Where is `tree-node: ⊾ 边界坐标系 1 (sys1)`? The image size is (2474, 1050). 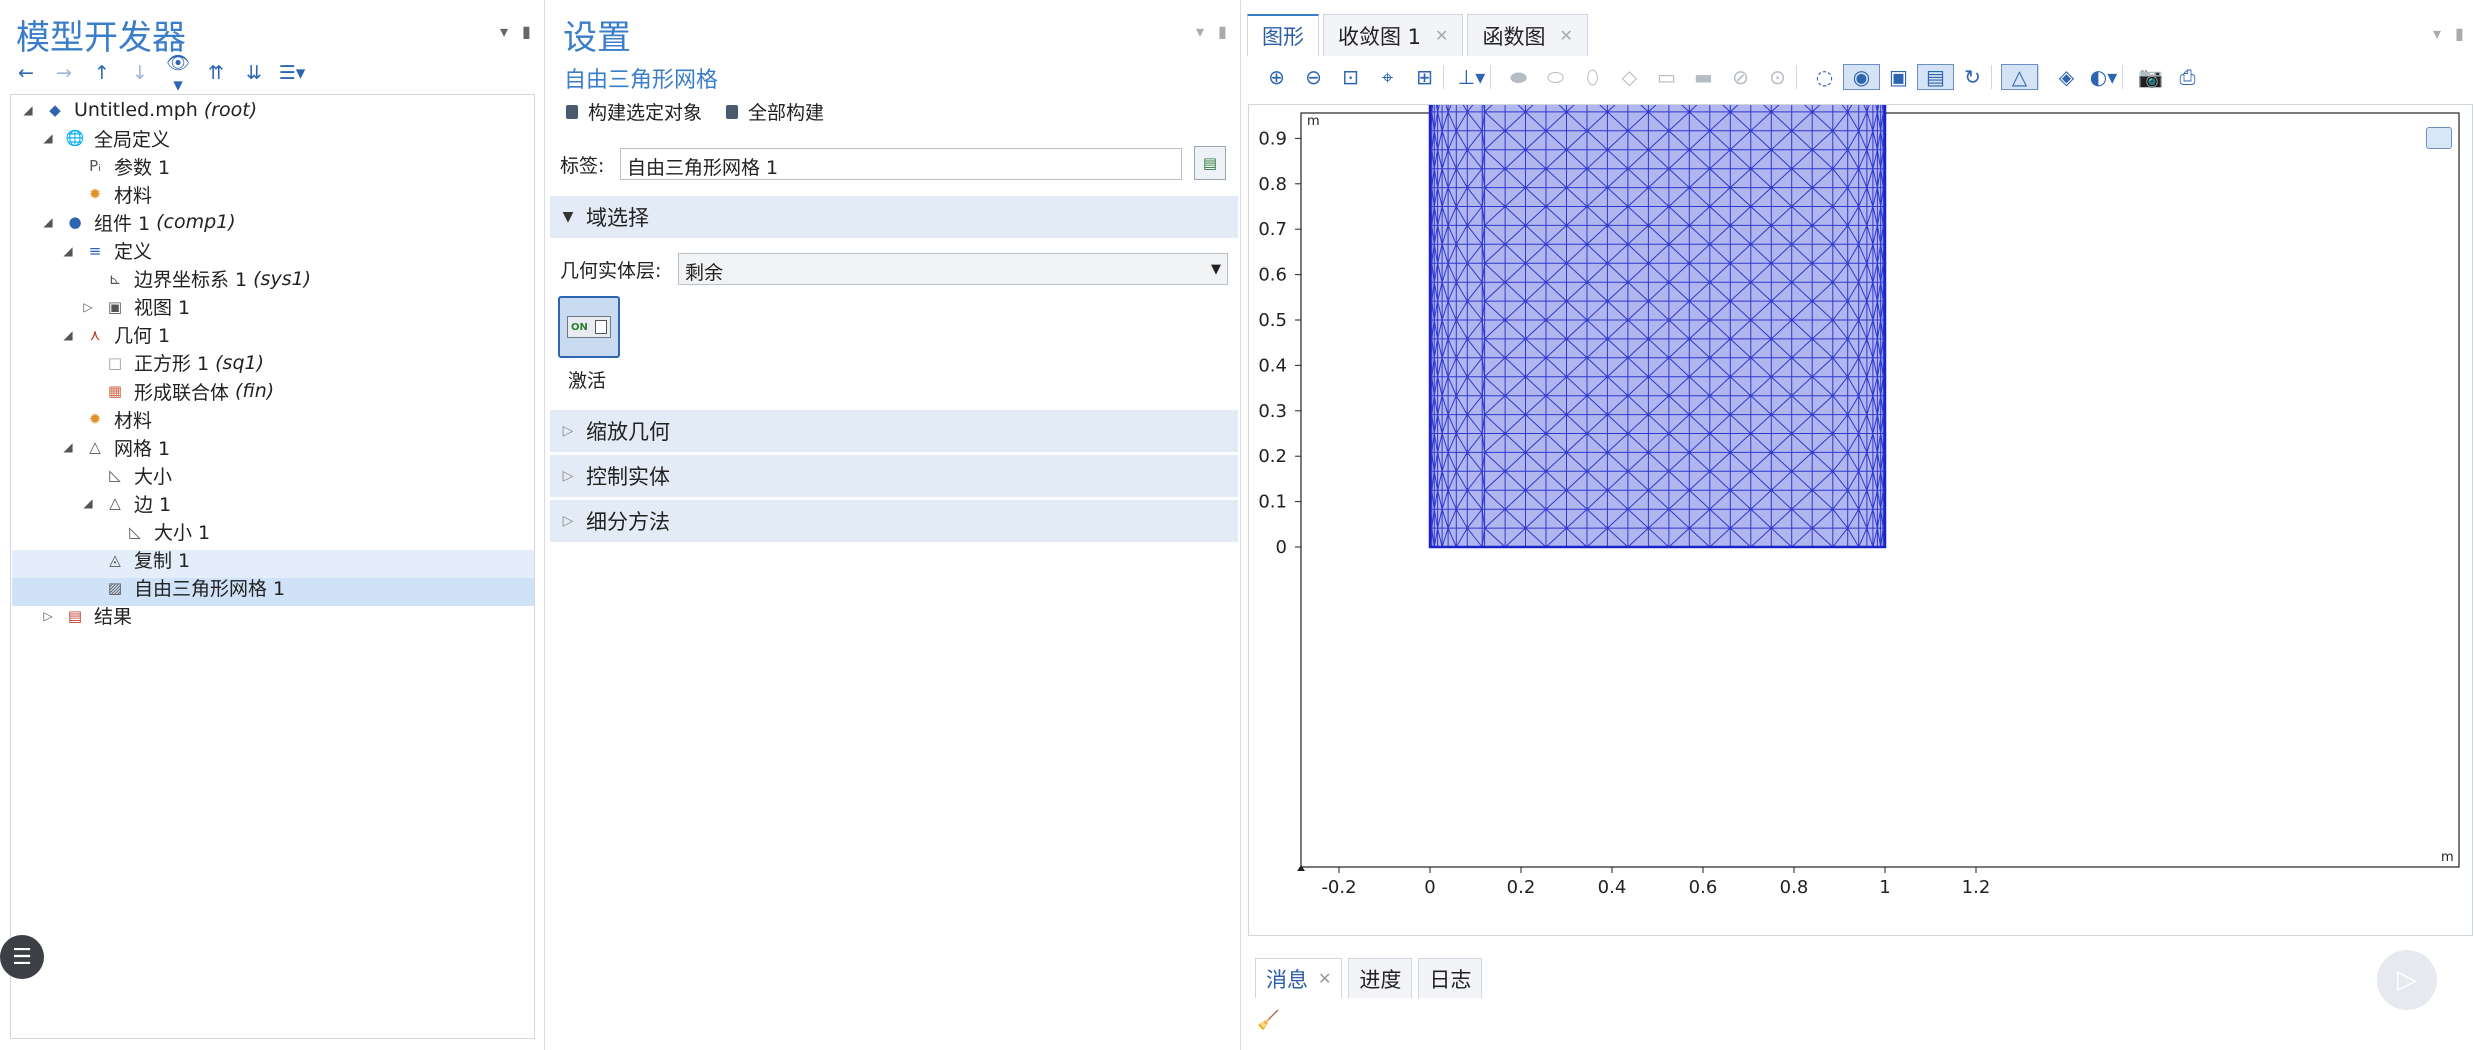
tree-node: ⊾ 边界坐标系 1 (sys1) is located at coordinates (195, 279).